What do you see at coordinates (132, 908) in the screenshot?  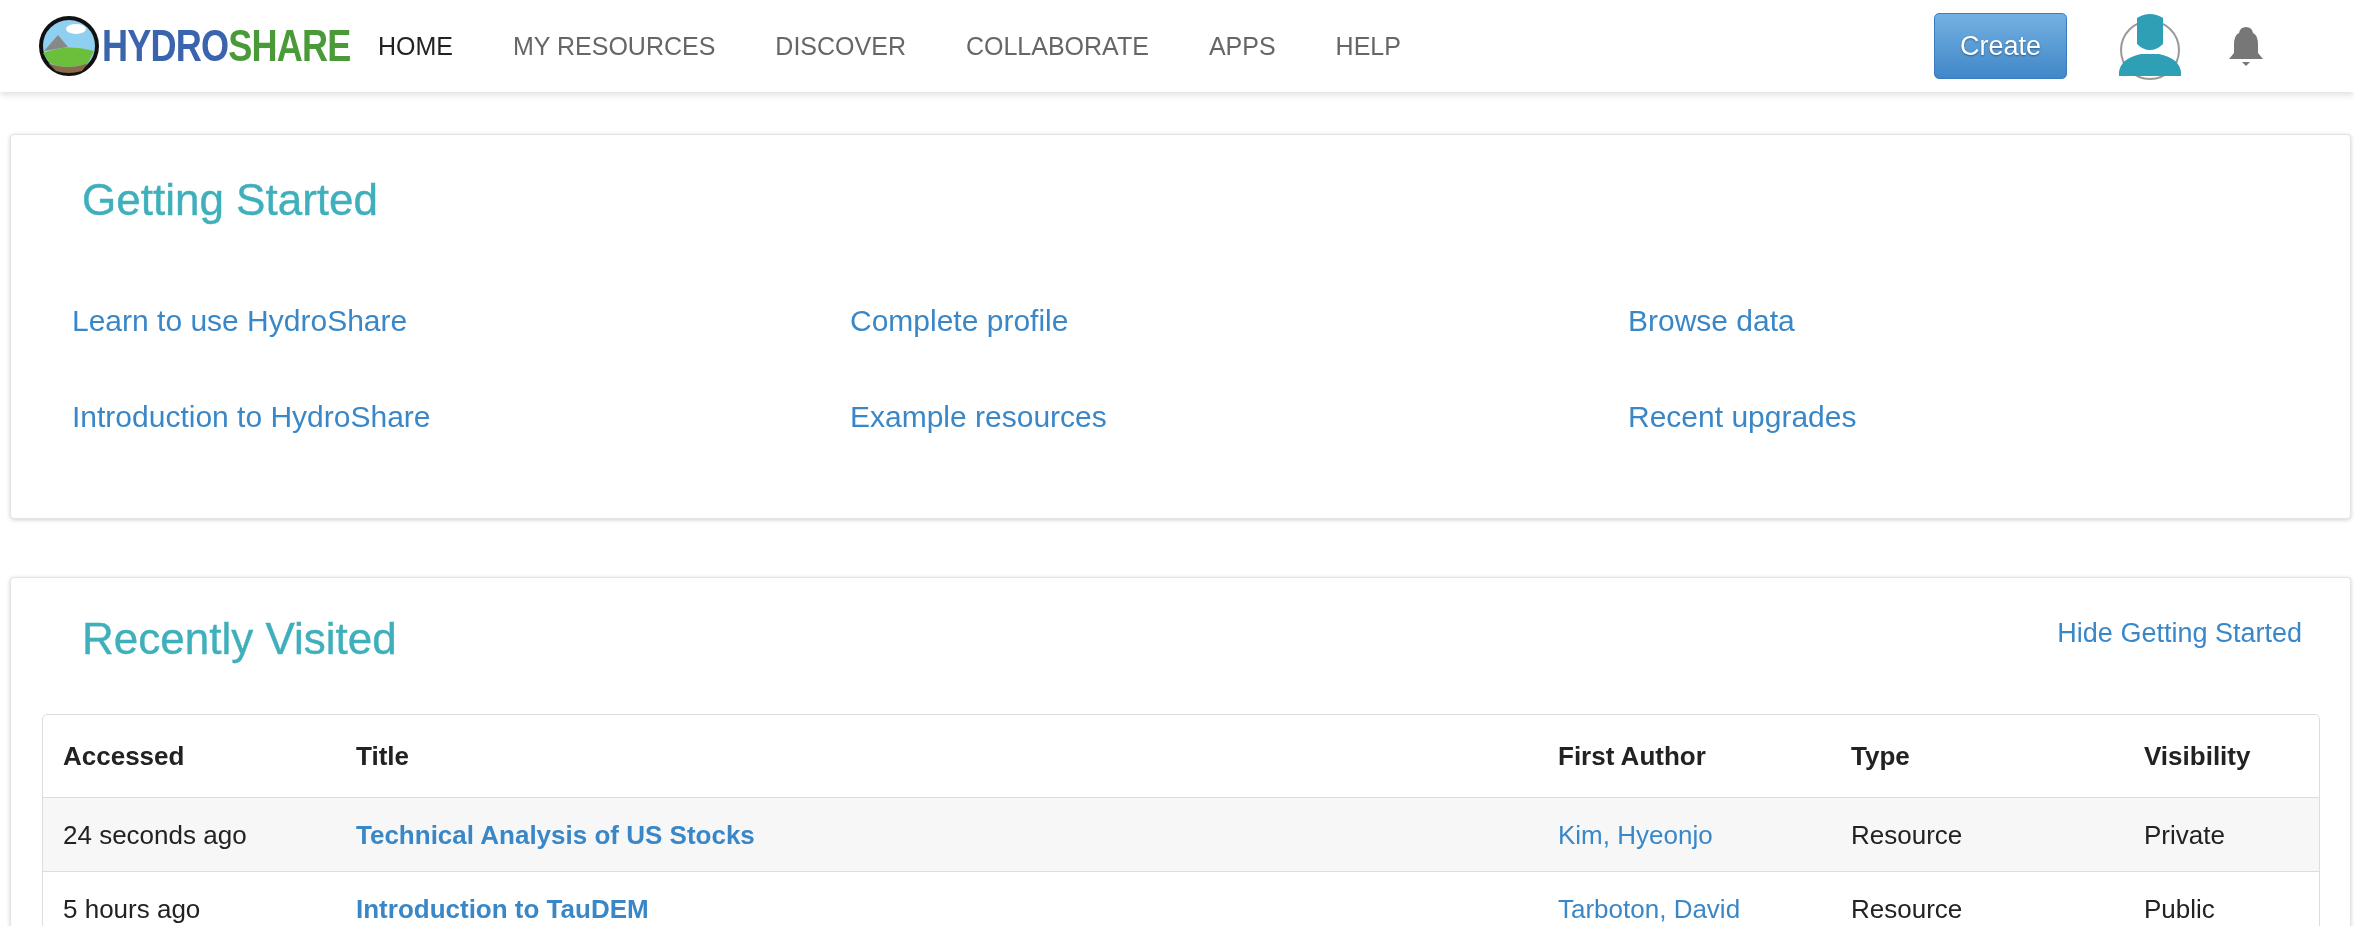 I see `table-cell-text: 5 hours ago` at bounding box center [132, 908].